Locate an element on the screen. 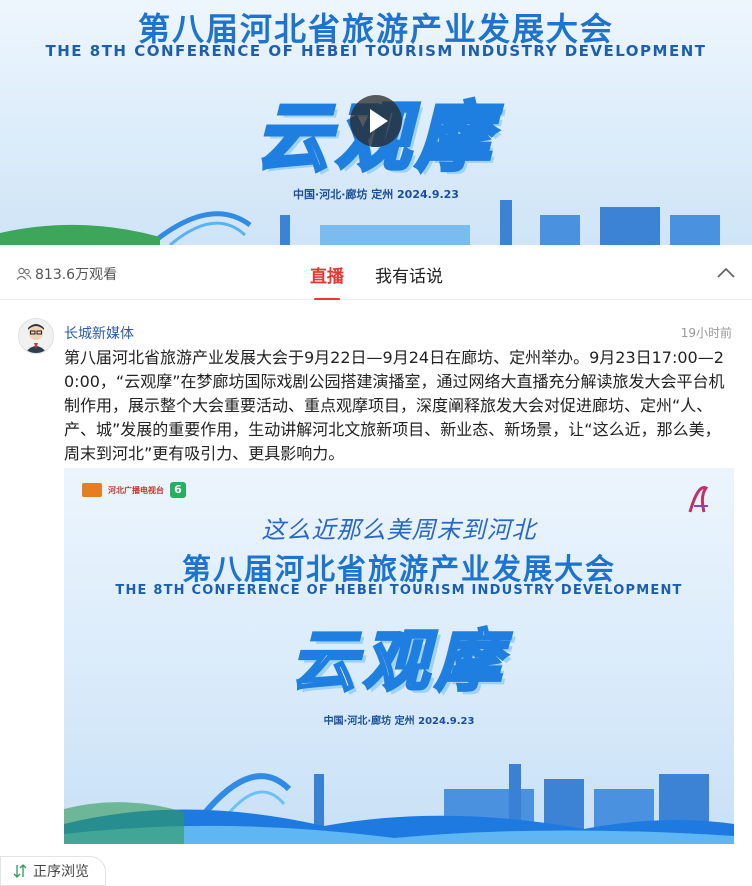 This screenshot has width=752, height=886. image-slogan: 这么近那么美周末到河北 is located at coordinates (399, 530).